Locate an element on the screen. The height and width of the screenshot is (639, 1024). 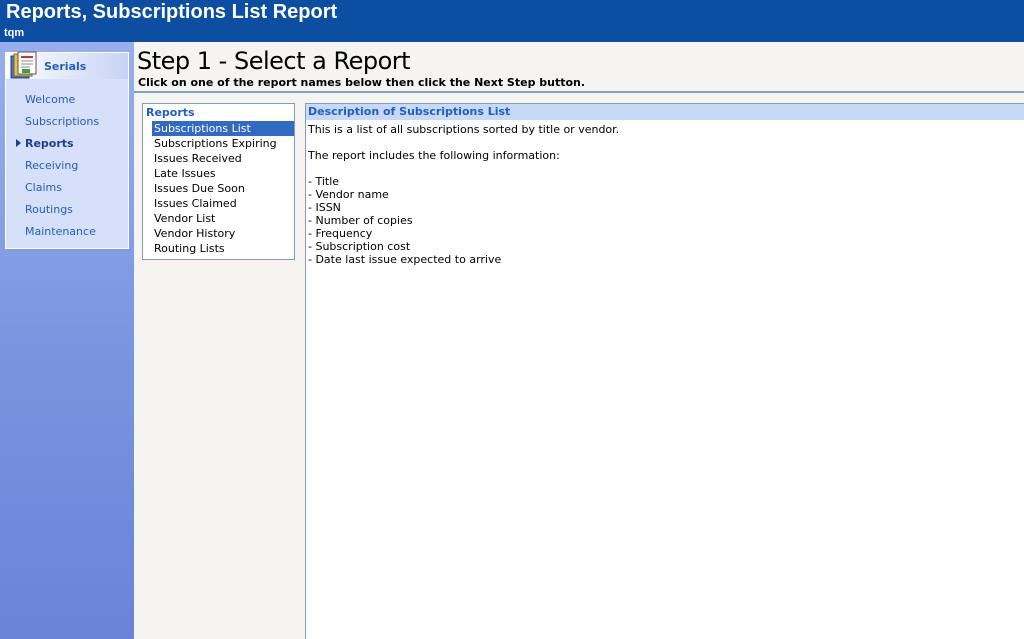
sidebar-item-maintenance: Maintenance is located at coordinates (67, 236).